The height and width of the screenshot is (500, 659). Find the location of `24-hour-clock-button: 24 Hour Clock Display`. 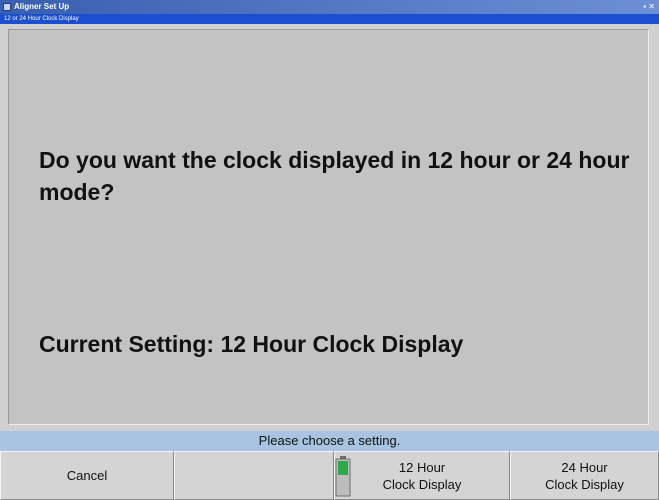

24-hour-clock-button: 24 Hour Clock Display is located at coordinates (584, 475).